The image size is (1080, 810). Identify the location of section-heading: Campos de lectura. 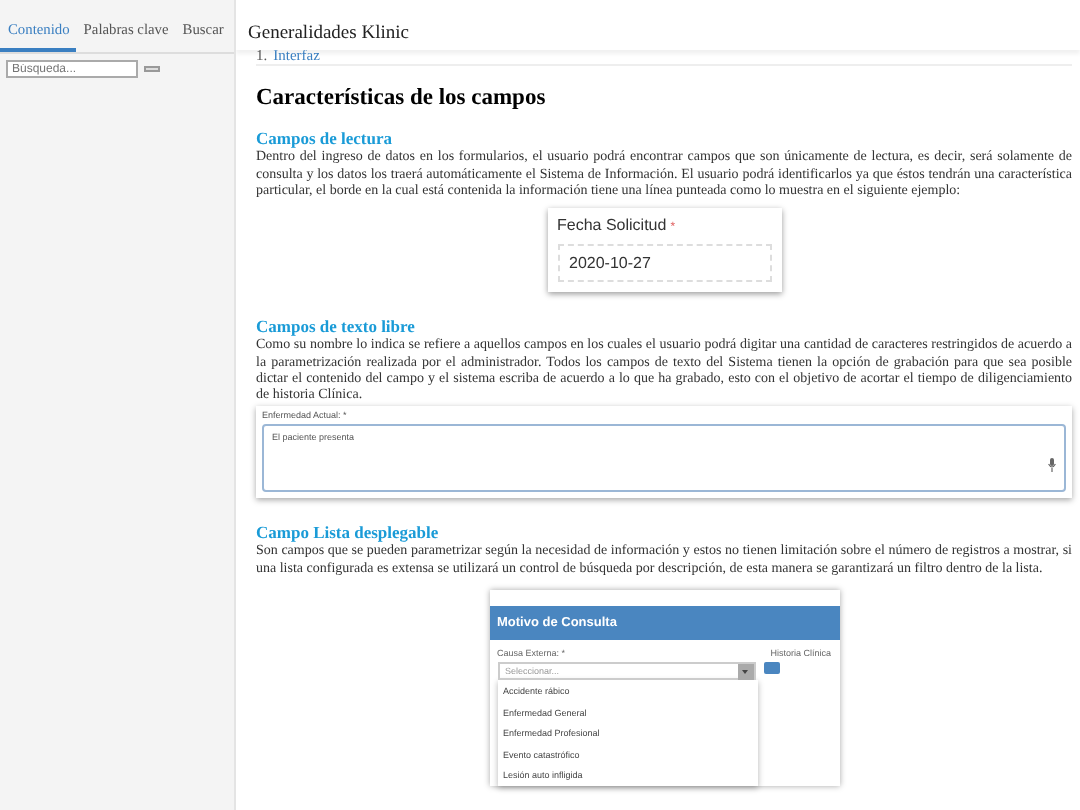
(324, 138).